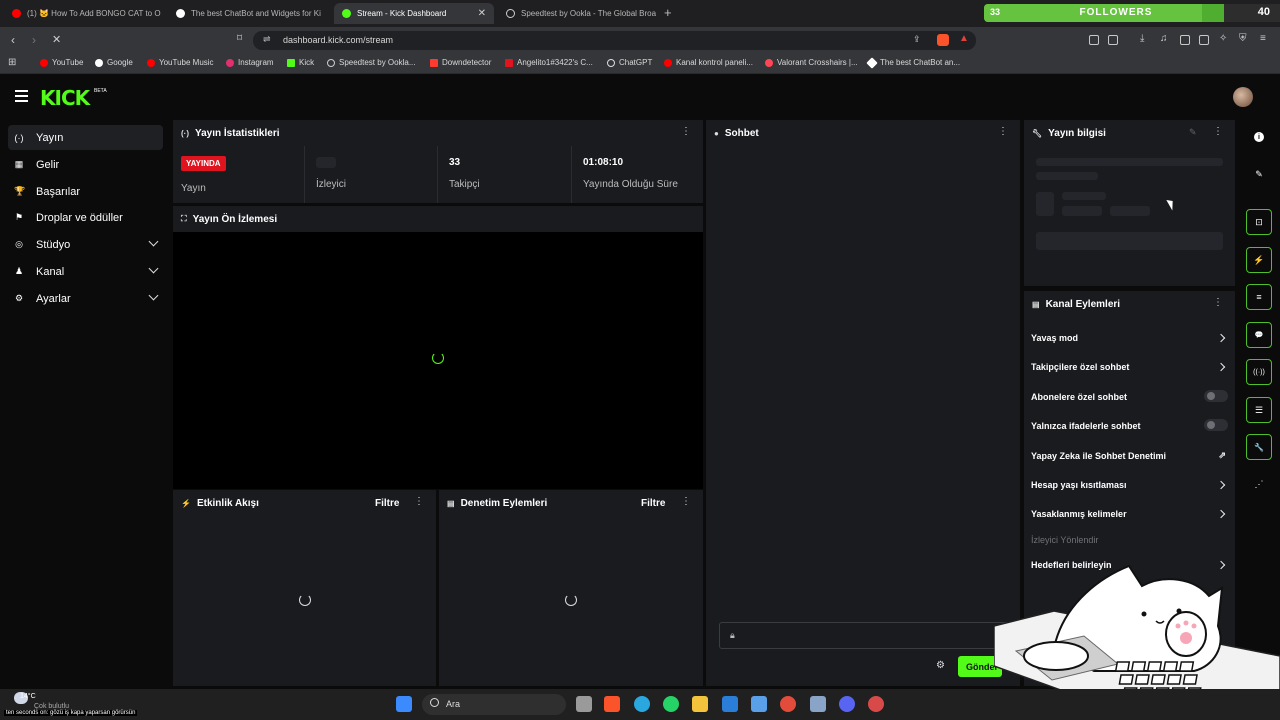 This screenshot has width=1280, height=720. Describe the element at coordinates (34, 40) in the screenshot. I see `forward-arrow-icon: ›` at that location.